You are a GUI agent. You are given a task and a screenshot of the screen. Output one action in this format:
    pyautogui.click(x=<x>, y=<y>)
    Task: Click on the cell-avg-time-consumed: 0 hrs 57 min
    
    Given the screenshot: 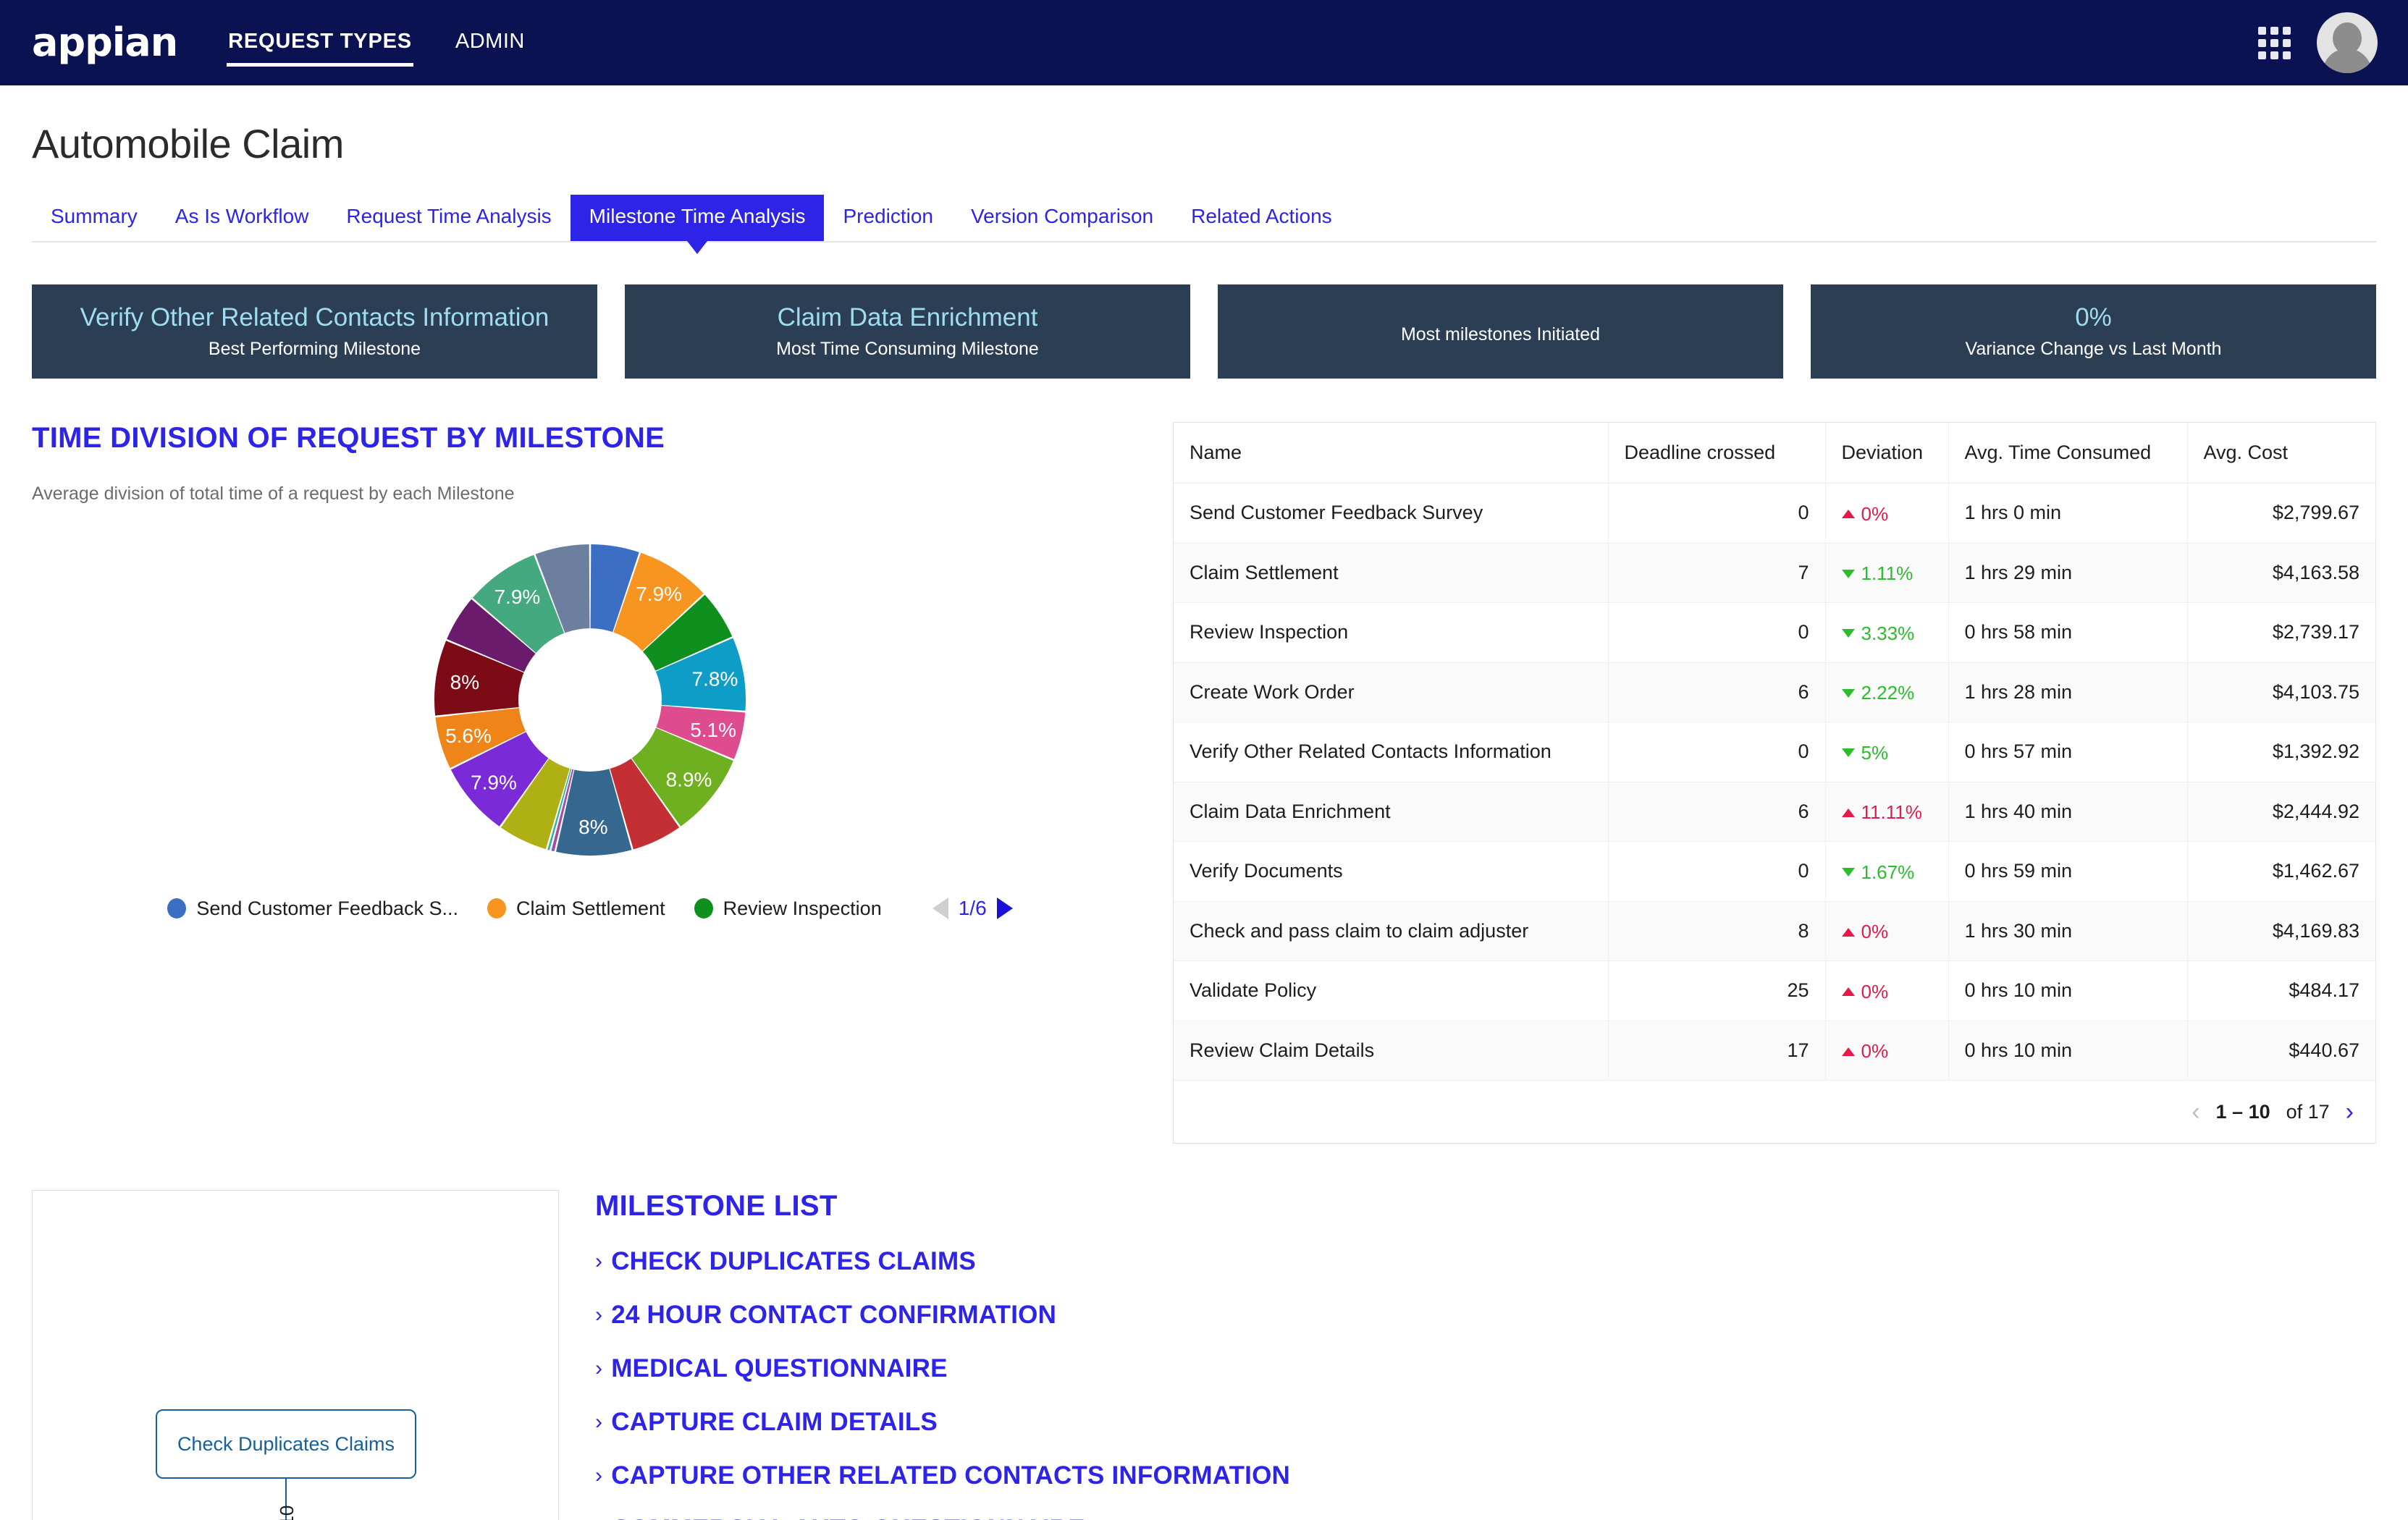 What is the action you would take?
    pyautogui.click(x=2068, y=752)
    